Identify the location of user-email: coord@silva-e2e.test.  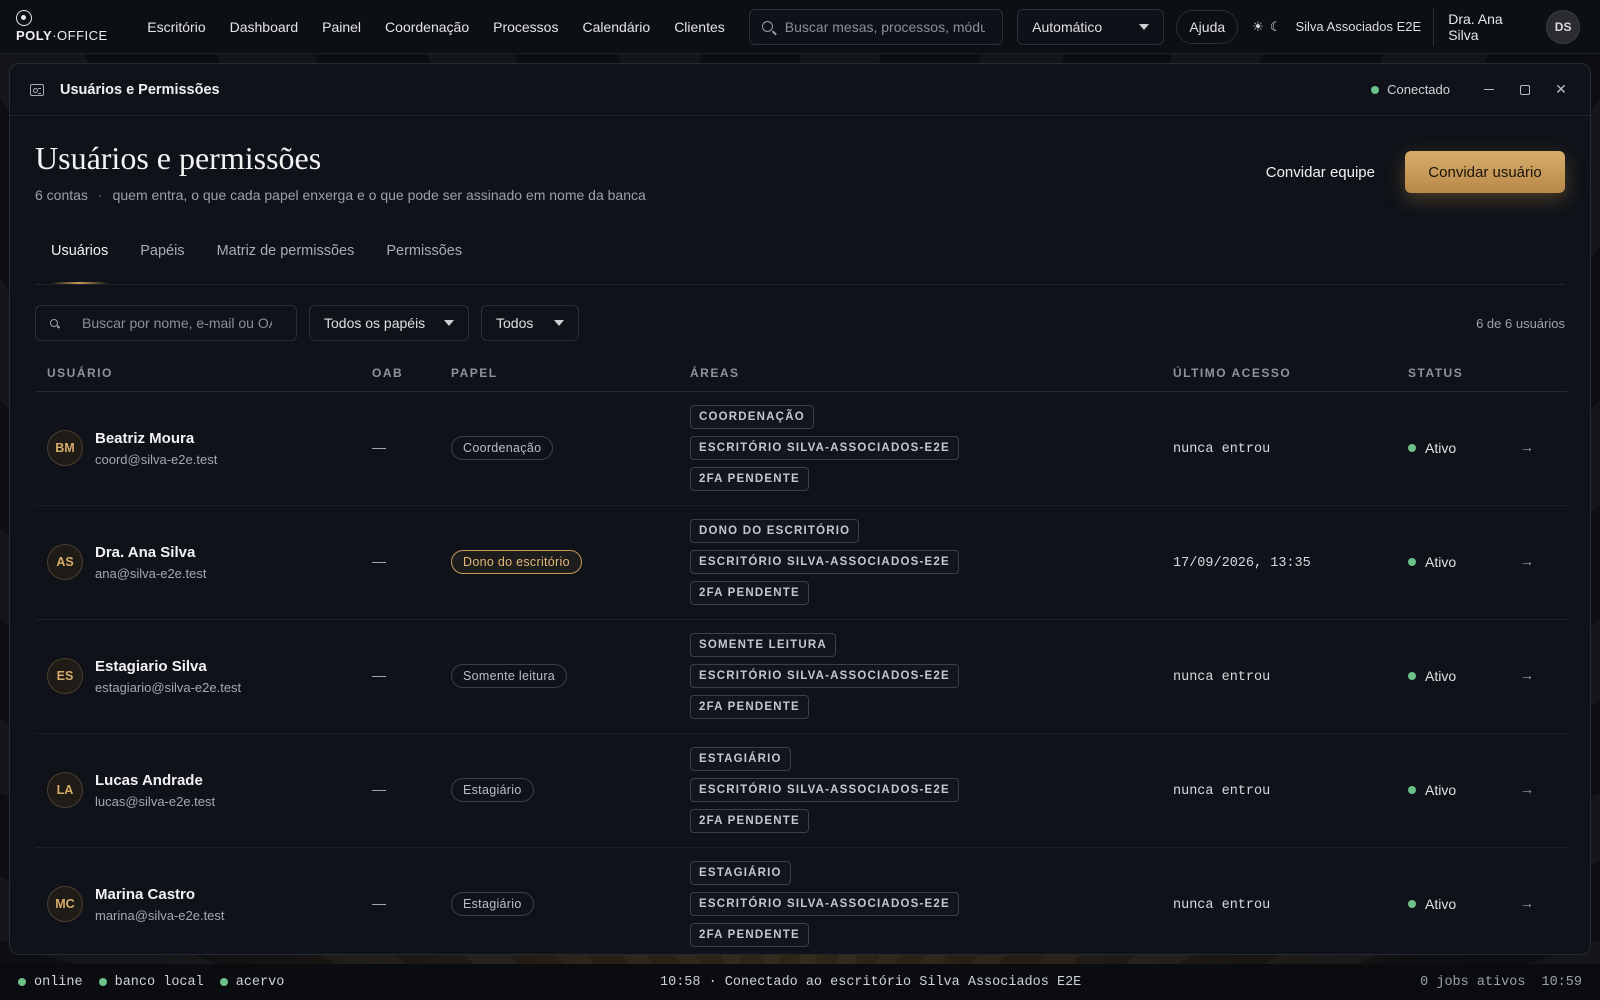
(156, 459).